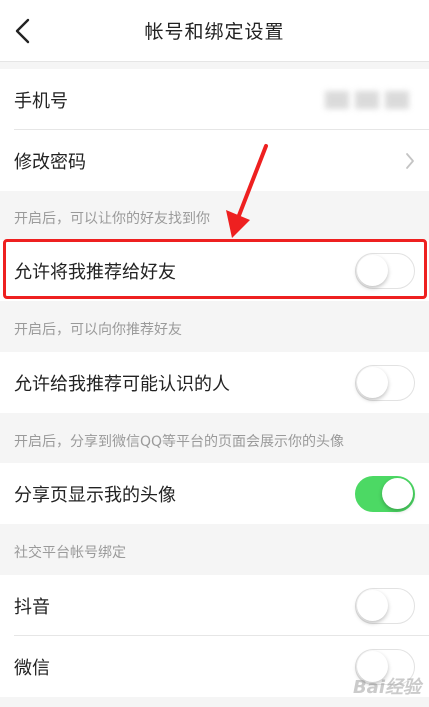 The height and width of the screenshot is (707, 429). I want to click on wechat-label: 微信, so click(32, 668).